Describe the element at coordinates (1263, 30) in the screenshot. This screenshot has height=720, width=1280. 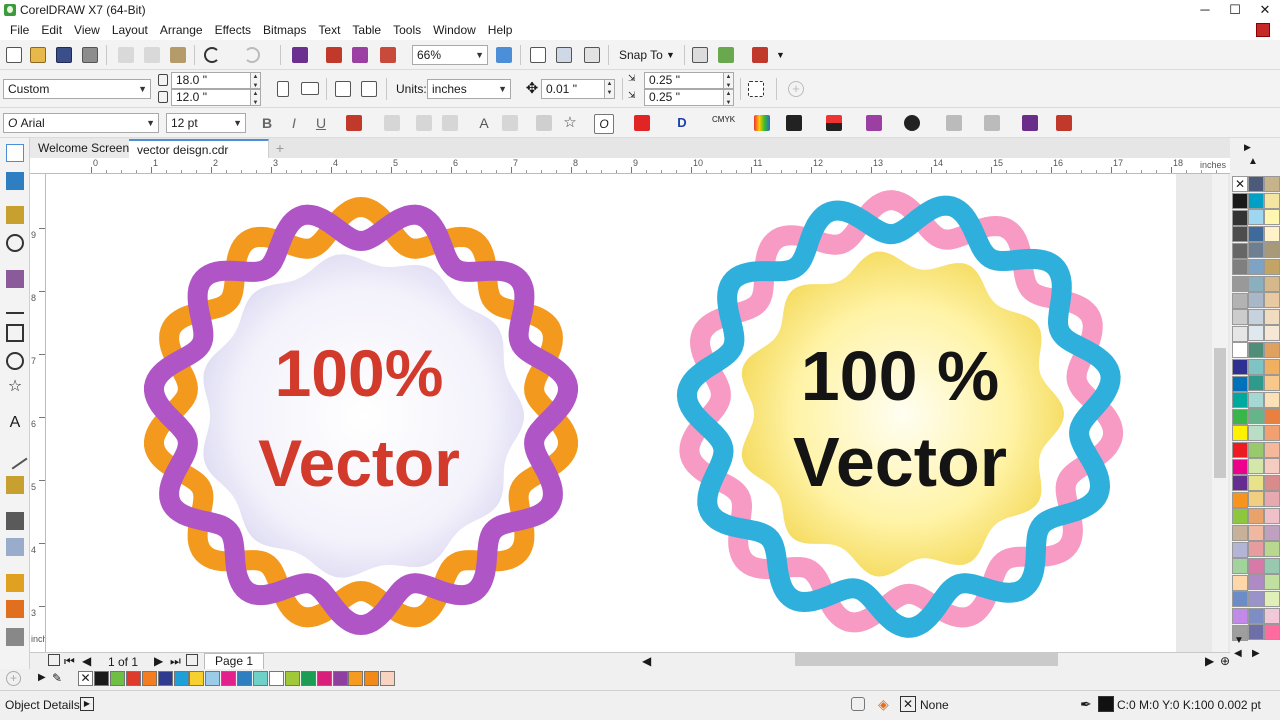
I see `document-close-icon` at that location.